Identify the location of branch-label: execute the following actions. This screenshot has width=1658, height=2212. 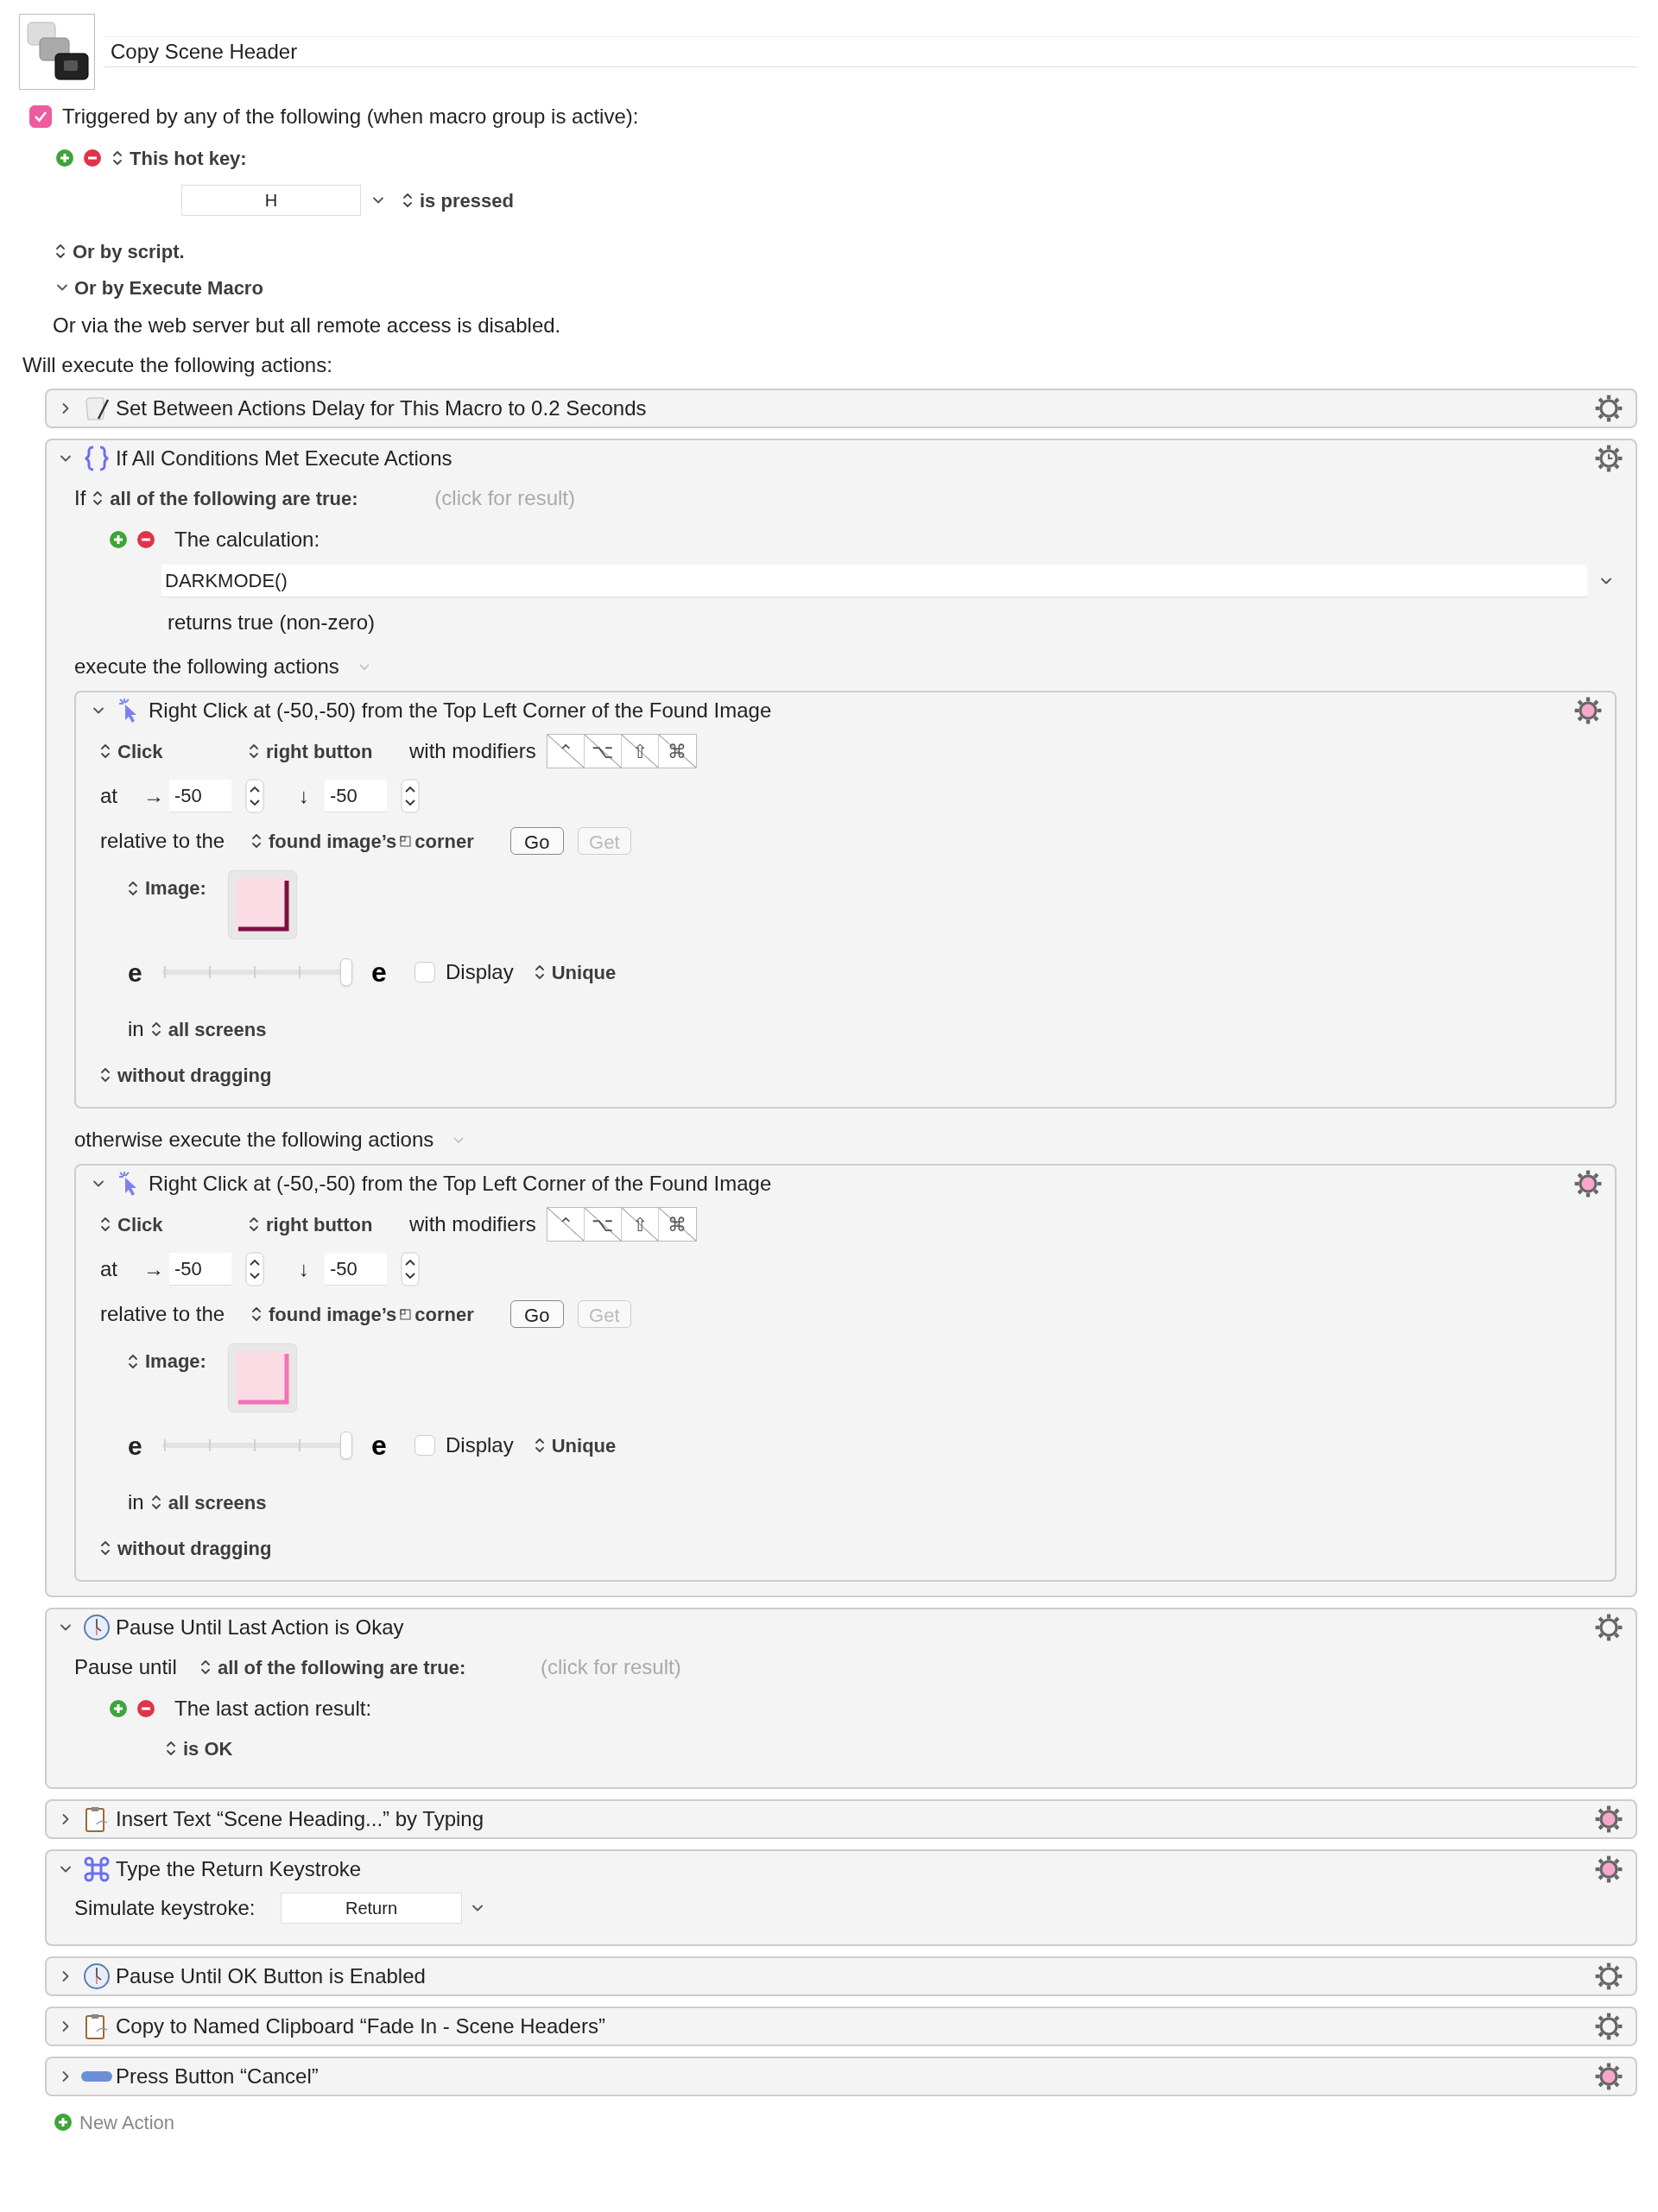
(207, 666).